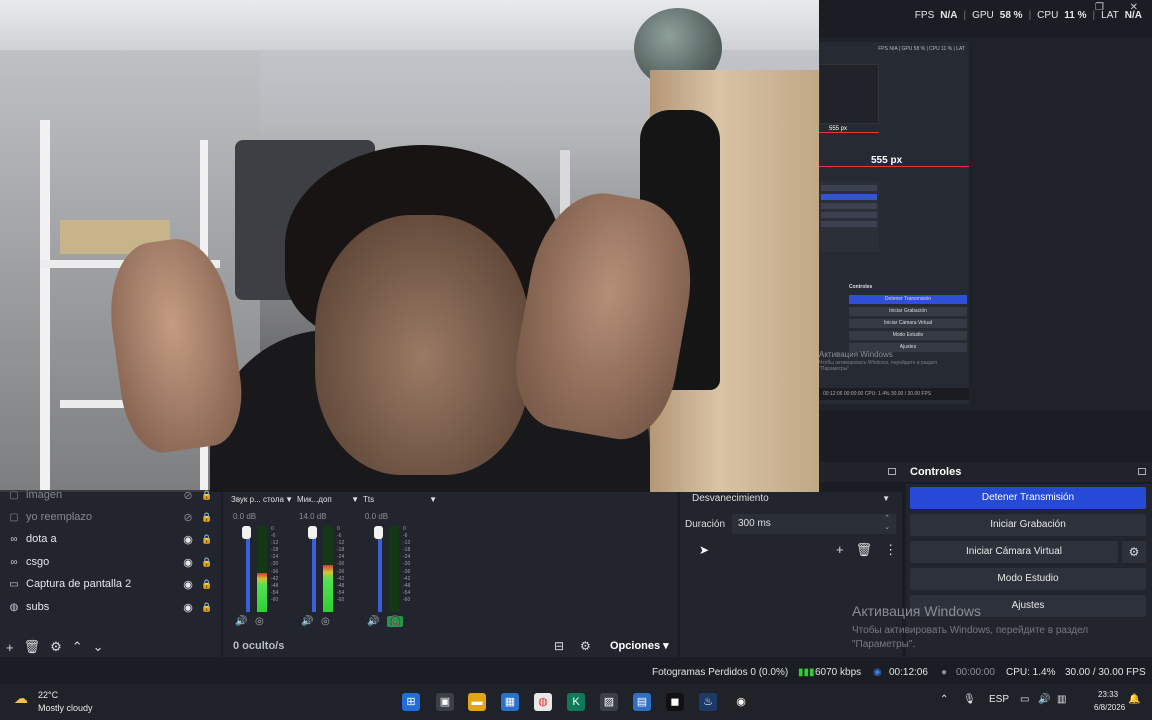  I want to click on activation-watermark-title: Активация Windows, so click(917, 611).